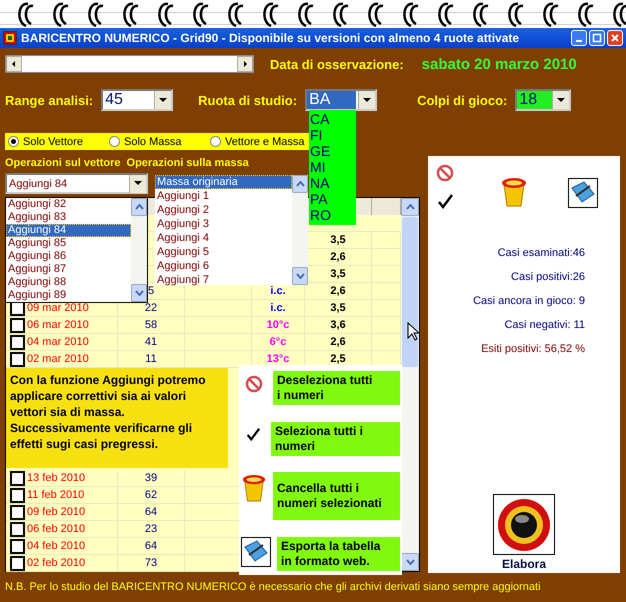 This screenshot has height=602, width=626. I want to click on field-label: Range analisi:, so click(49, 100).